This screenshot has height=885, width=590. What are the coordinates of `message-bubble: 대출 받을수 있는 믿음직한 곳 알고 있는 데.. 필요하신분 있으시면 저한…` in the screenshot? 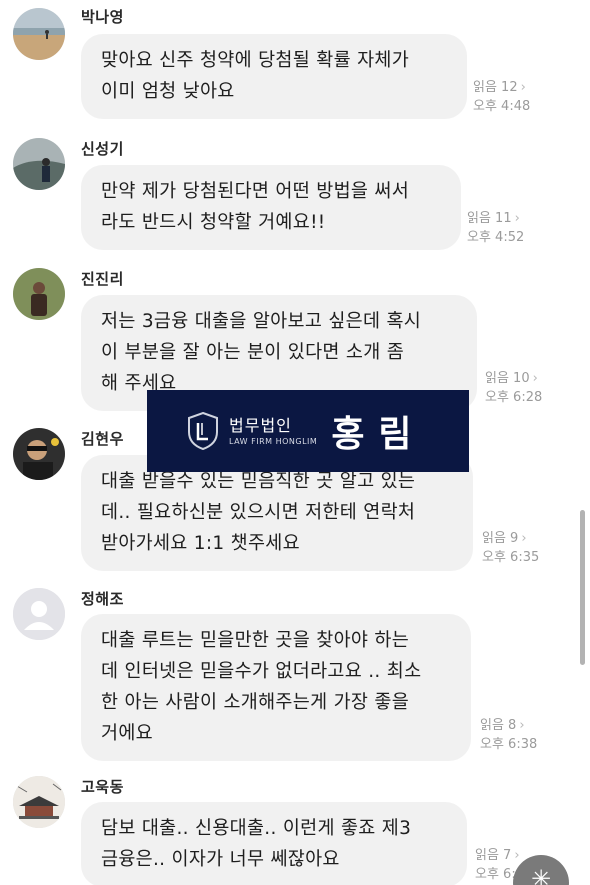 It's located at (277, 513).